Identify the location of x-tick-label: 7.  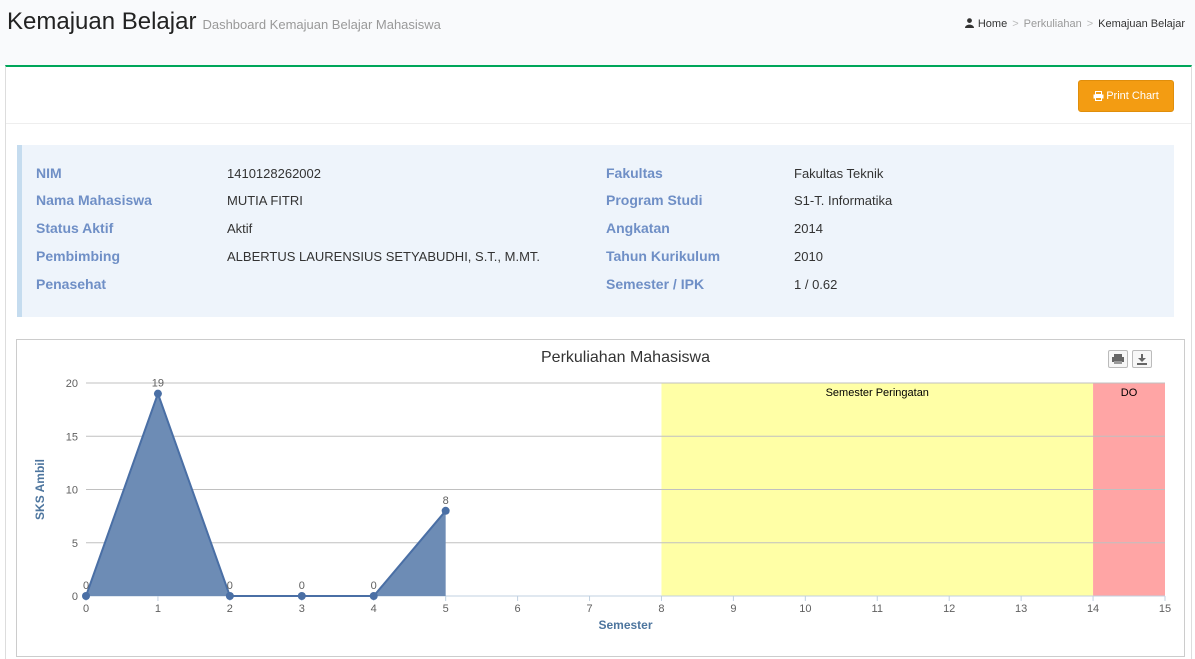
(589, 609).